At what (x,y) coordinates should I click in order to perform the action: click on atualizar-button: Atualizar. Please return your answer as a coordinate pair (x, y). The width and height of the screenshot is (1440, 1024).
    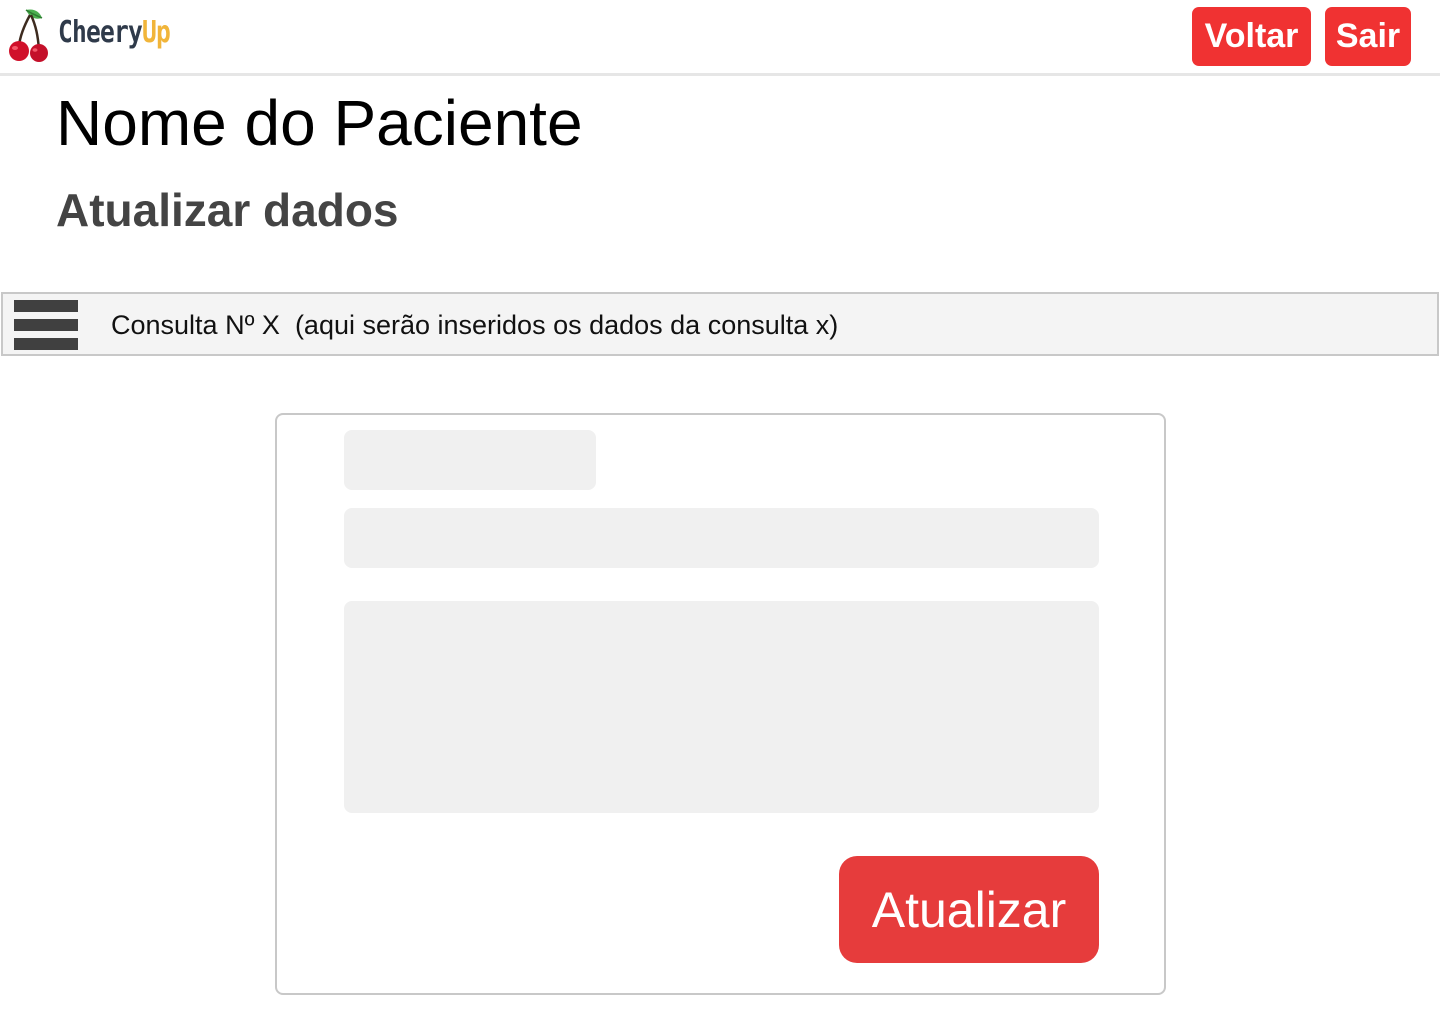
    Looking at the image, I should click on (969, 909).